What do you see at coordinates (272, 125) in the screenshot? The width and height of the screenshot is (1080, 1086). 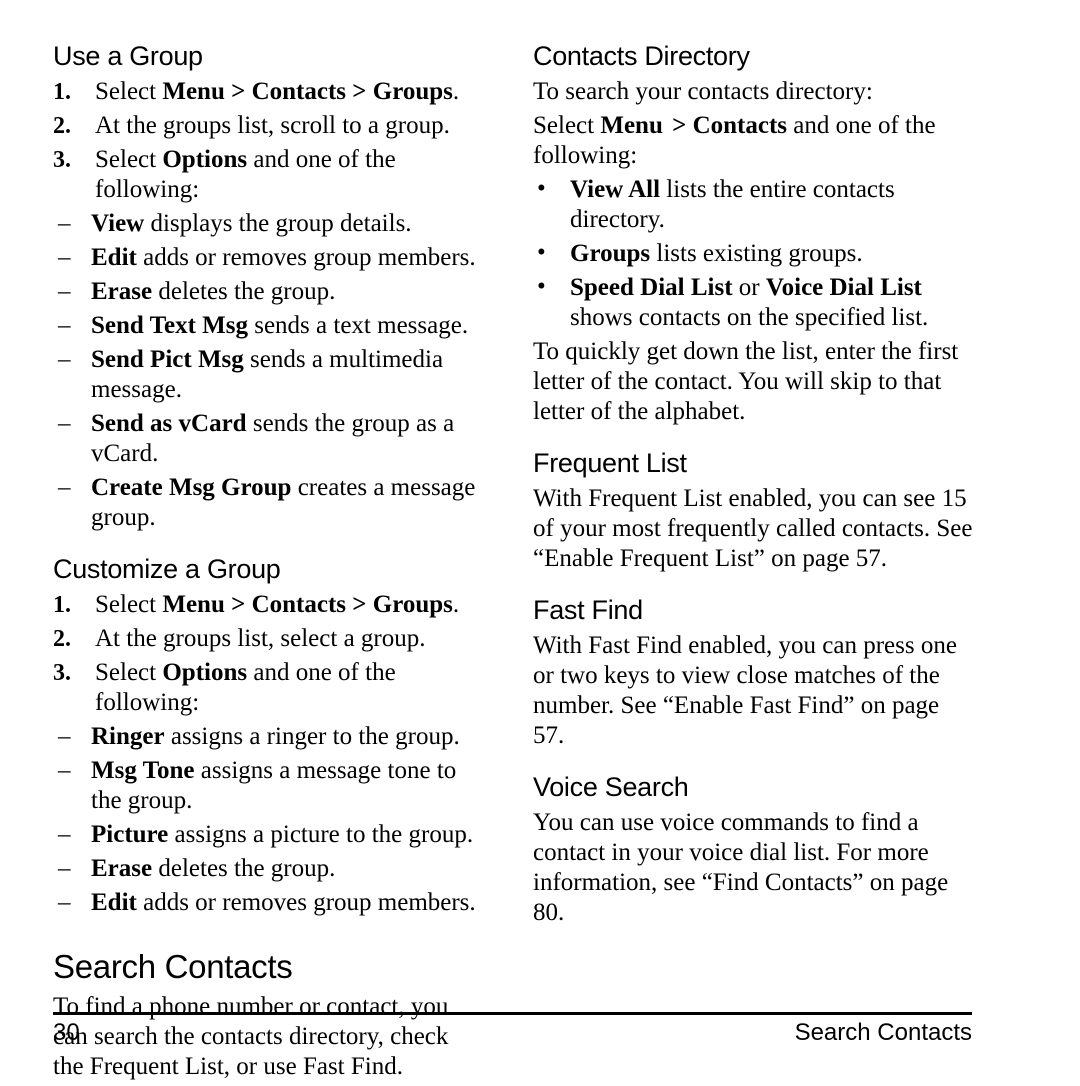 I see `step-text-pre: At the groups list, scroll to a group.` at bounding box center [272, 125].